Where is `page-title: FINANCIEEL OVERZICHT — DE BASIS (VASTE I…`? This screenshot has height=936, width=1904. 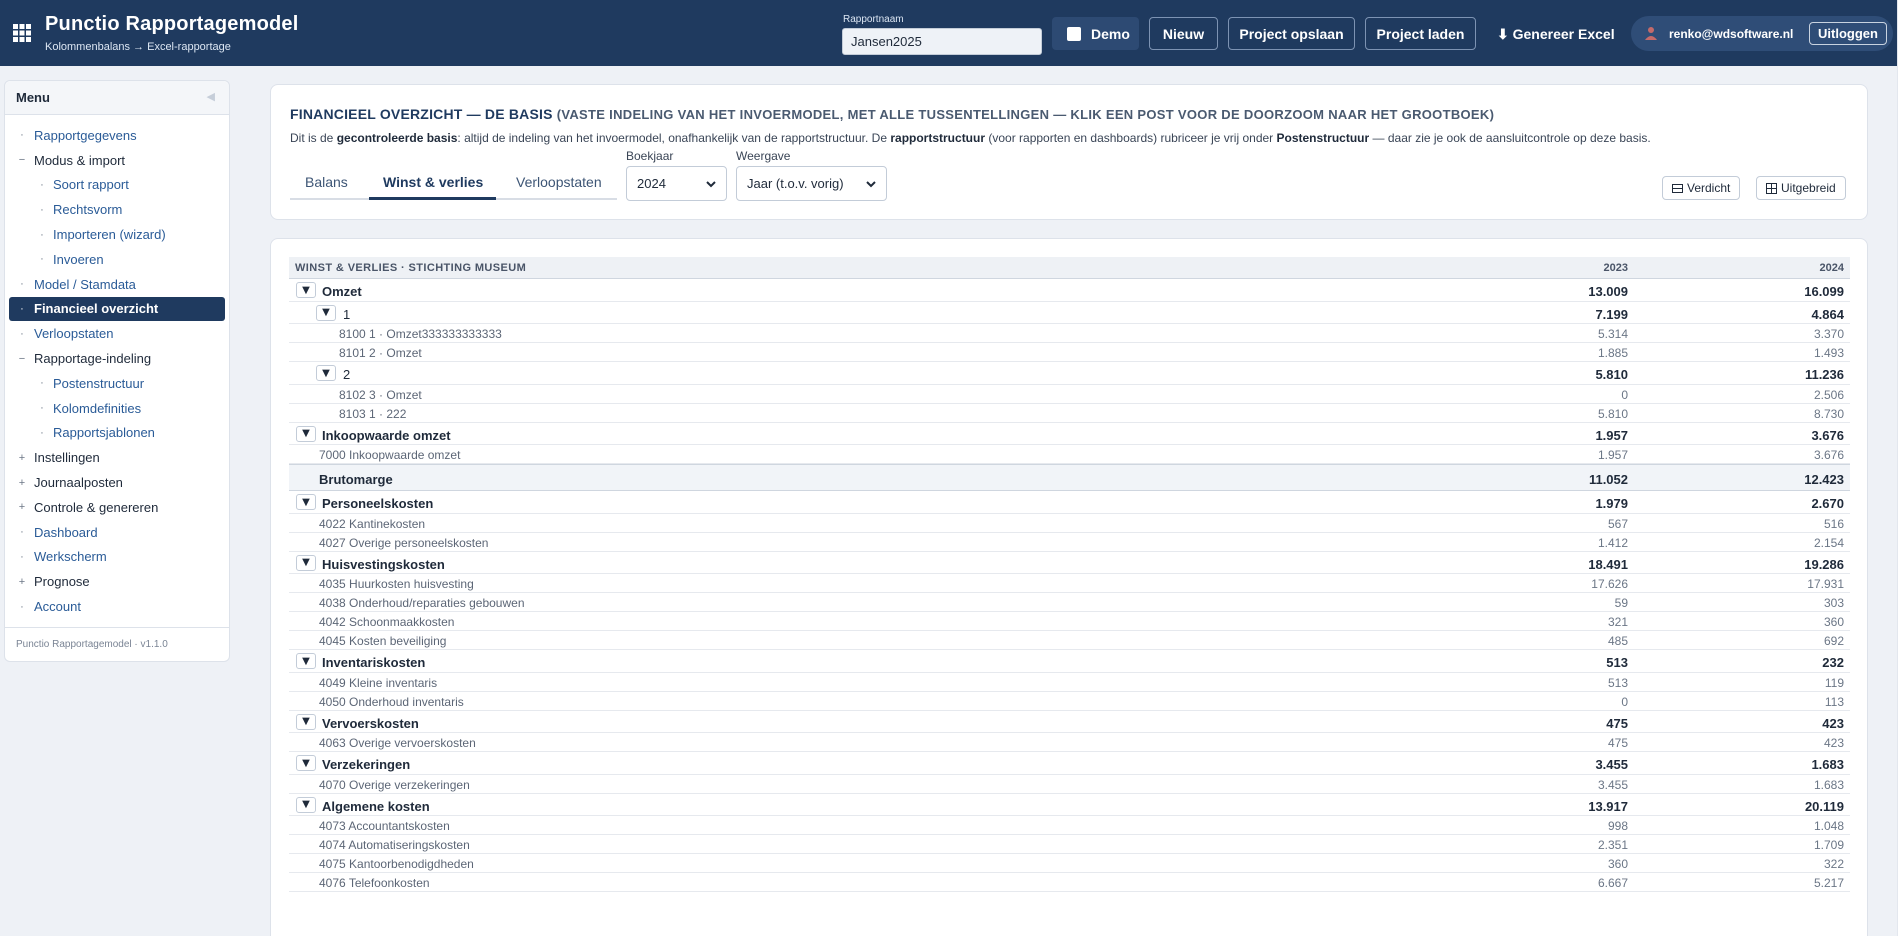
page-title: FINANCIEEL OVERZICHT — DE BASIS (VASTE I… is located at coordinates (892, 114).